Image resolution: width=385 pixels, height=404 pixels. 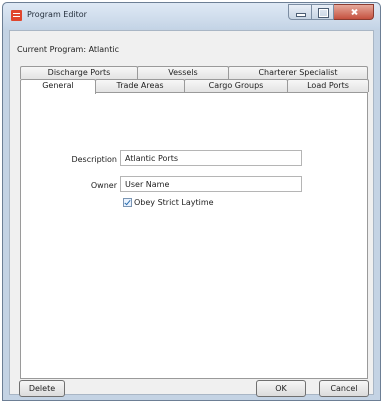 What do you see at coordinates (328, 85) in the screenshot?
I see `tab-load-ports: Load Ports` at bounding box center [328, 85].